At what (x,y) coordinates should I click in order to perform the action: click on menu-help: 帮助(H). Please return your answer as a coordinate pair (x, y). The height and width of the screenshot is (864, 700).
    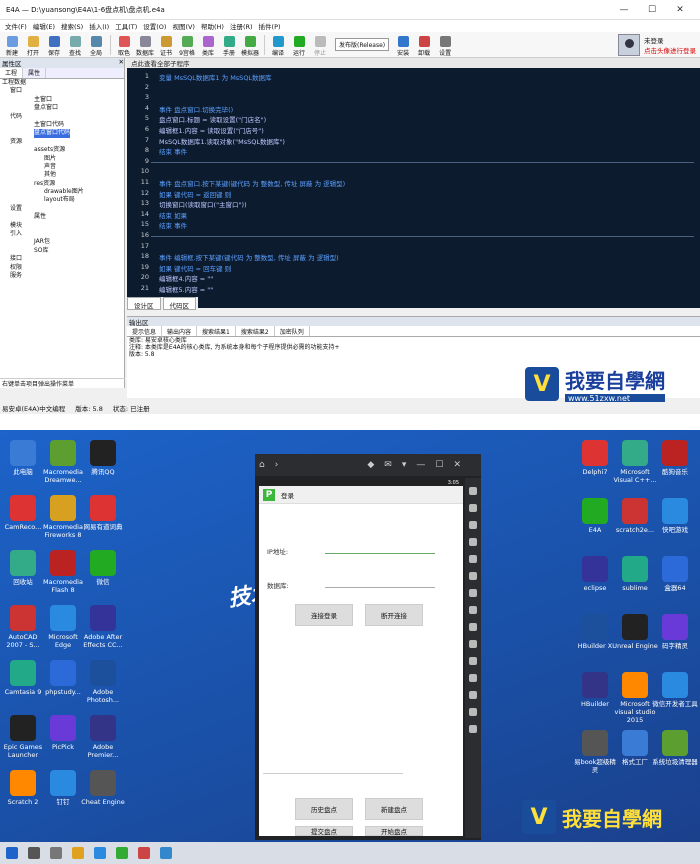
    Looking at the image, I should click on (212, 26).